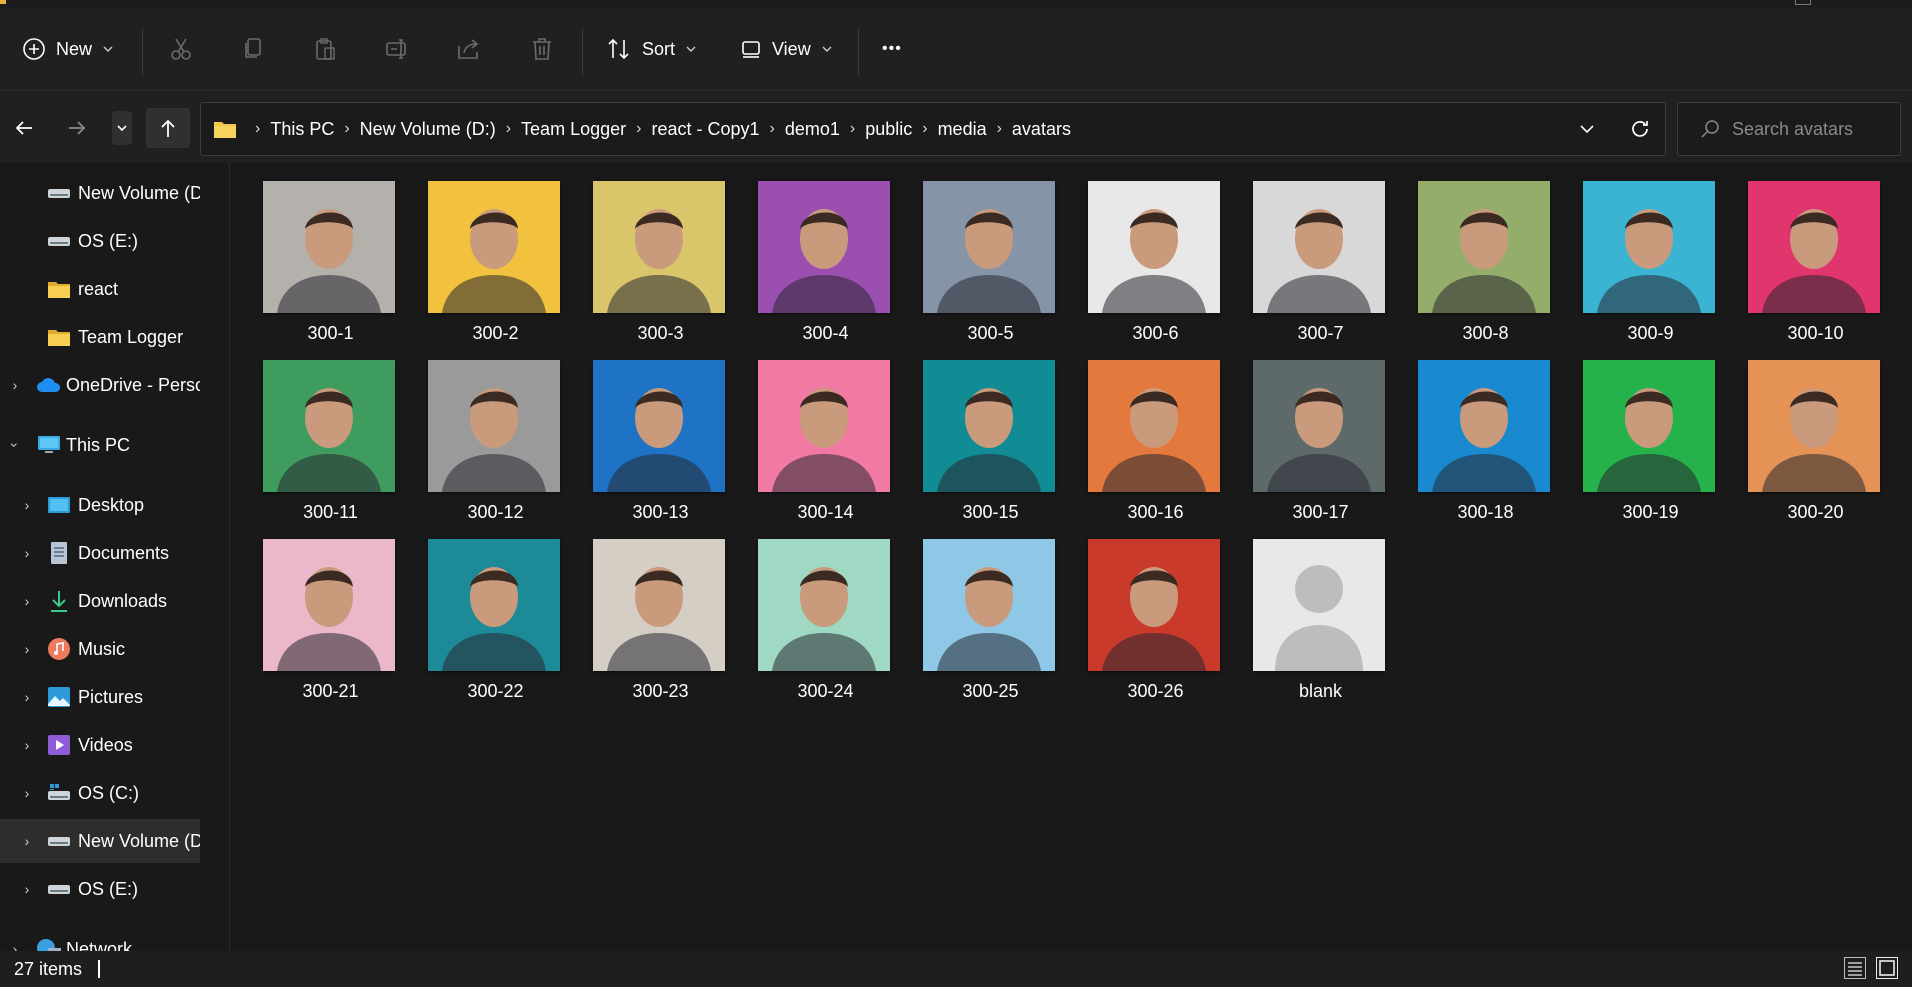  Describe the element at coordinates (100, 649) in the screenshot. I see `sidebar-item-music: › Music` at that location.